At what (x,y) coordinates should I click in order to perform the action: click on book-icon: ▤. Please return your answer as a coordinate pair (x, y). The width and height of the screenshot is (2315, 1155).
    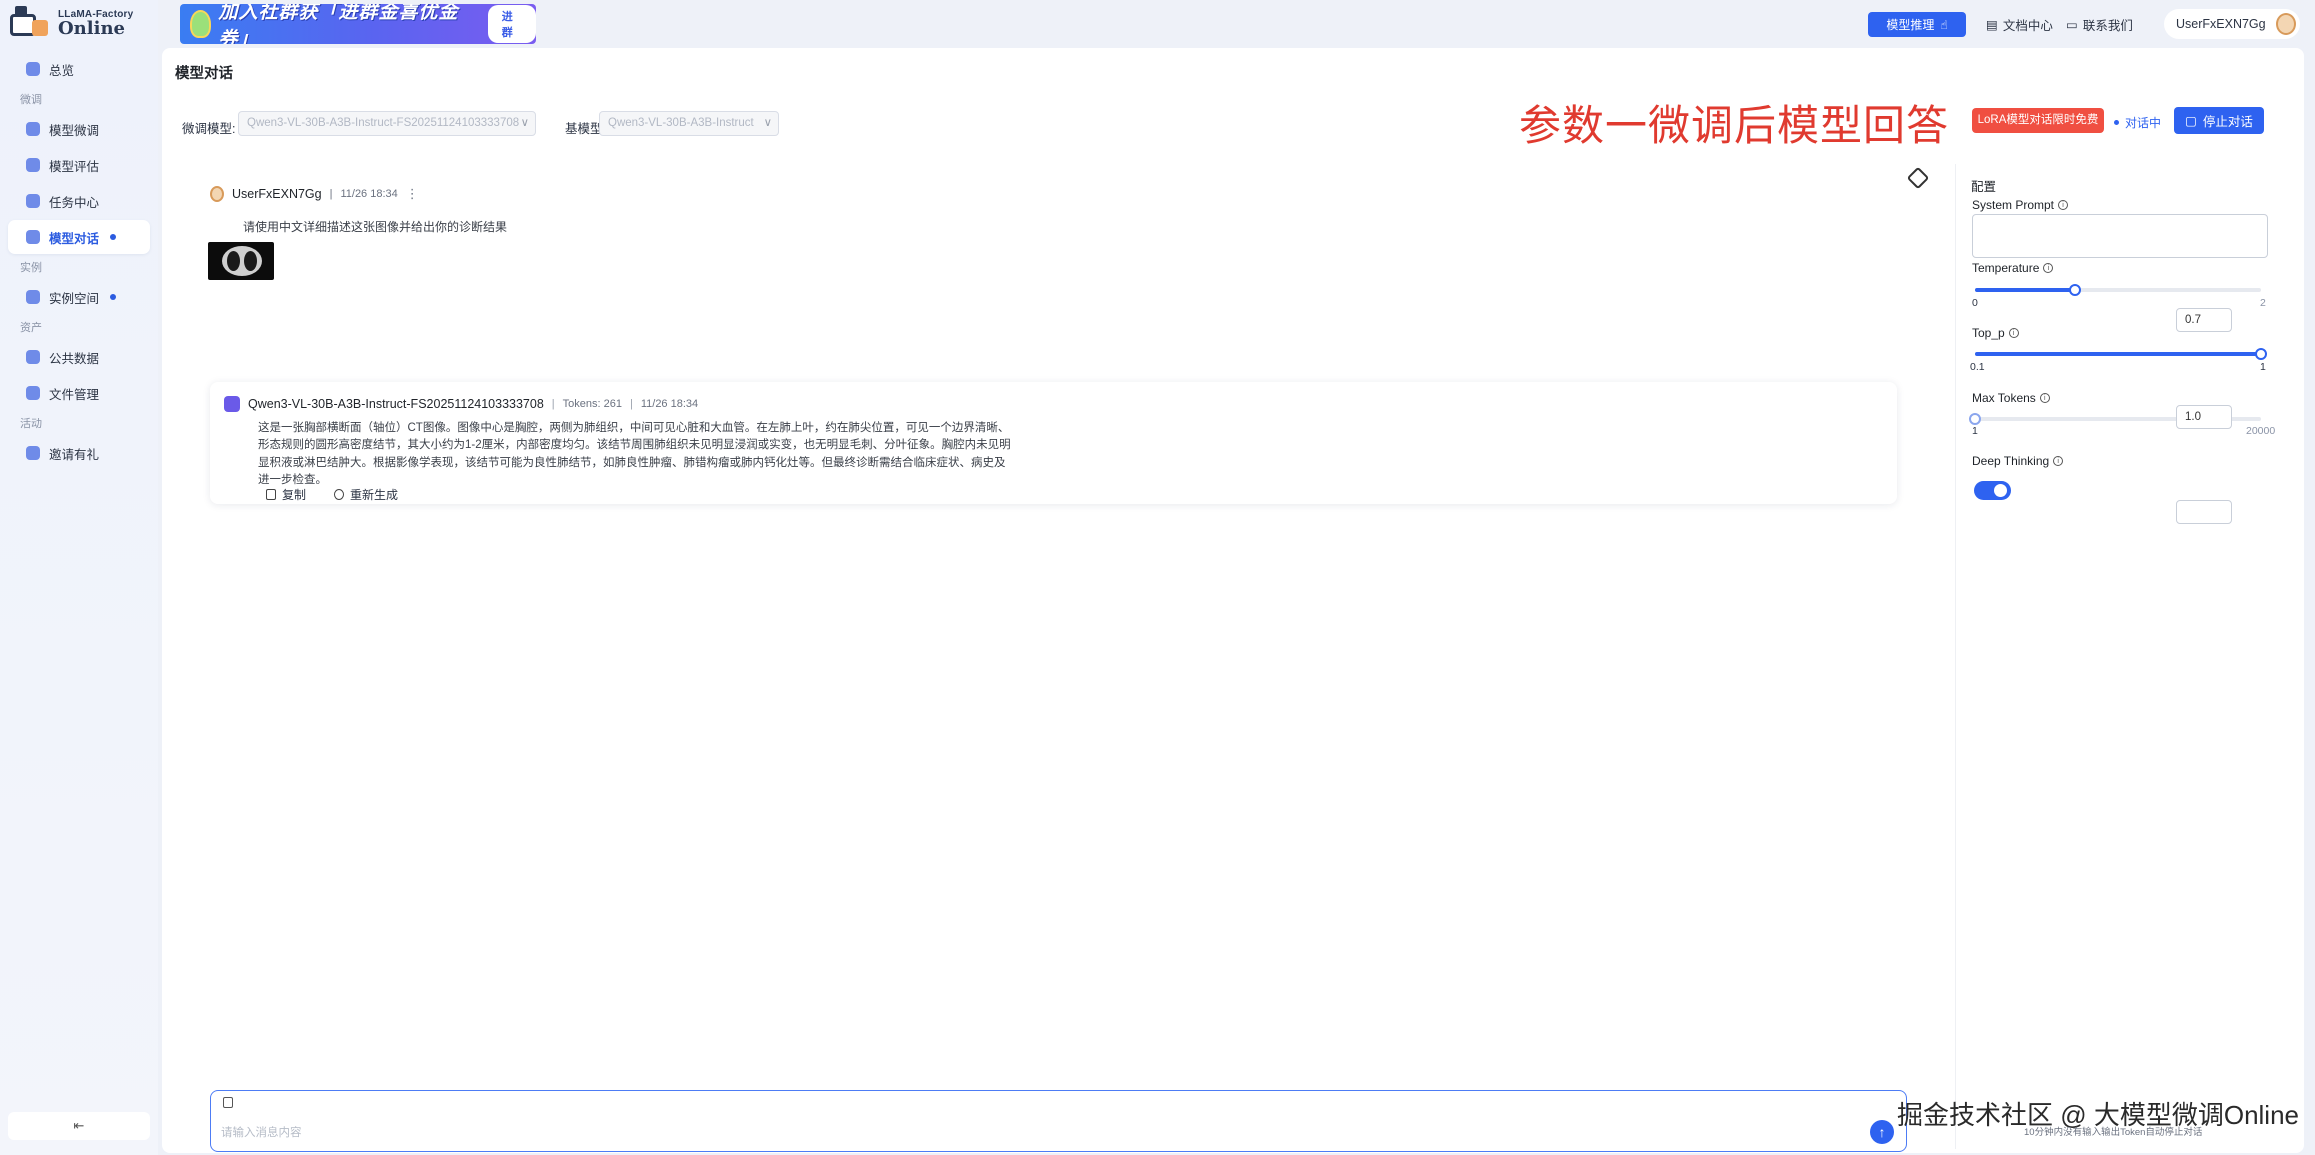
    Looking at the image, I should click on (1992, 25).